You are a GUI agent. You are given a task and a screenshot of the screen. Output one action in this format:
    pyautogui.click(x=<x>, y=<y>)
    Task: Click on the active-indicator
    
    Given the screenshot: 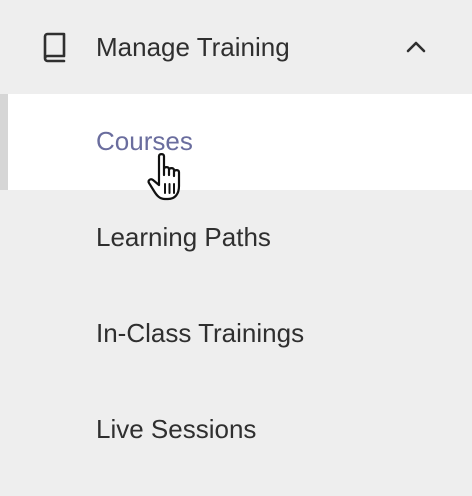 What is the action you would take?
    pyautogui.click(x=4, y=142)
    